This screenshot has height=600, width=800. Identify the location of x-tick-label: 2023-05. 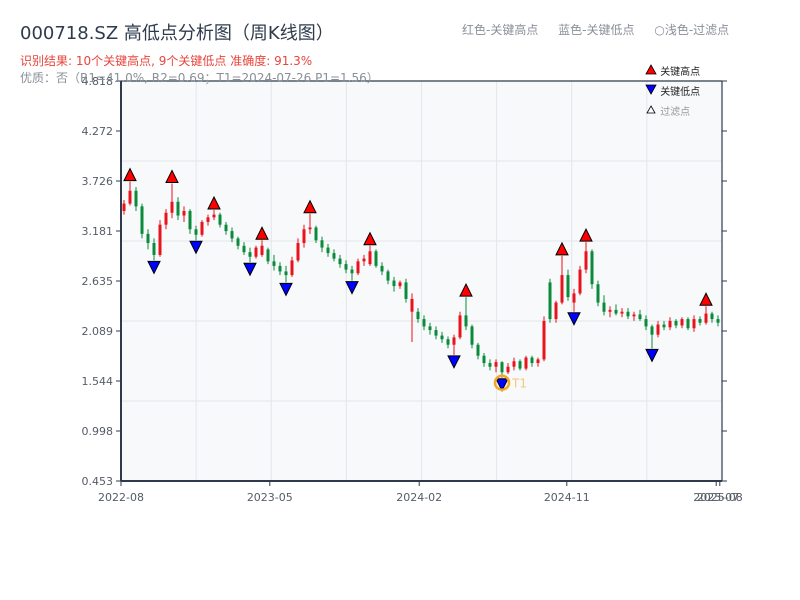
(270, 497).